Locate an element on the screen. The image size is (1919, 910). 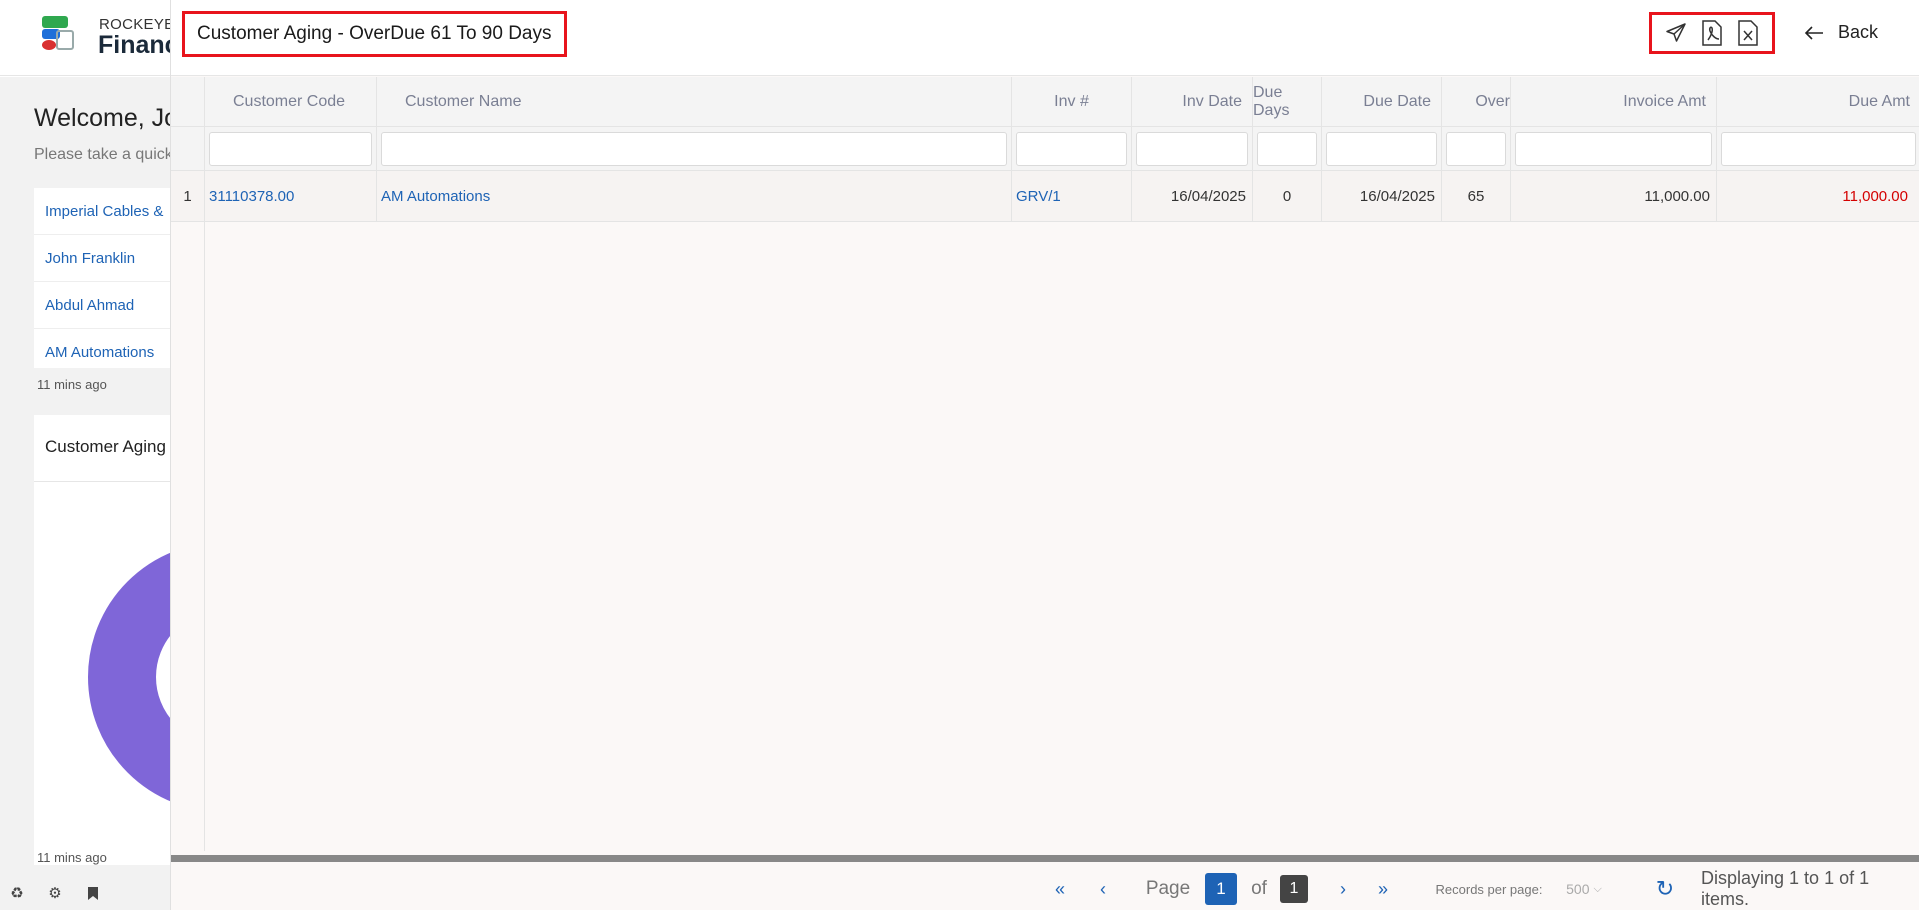
filter-customer-code is located at coordinates (290, 148).